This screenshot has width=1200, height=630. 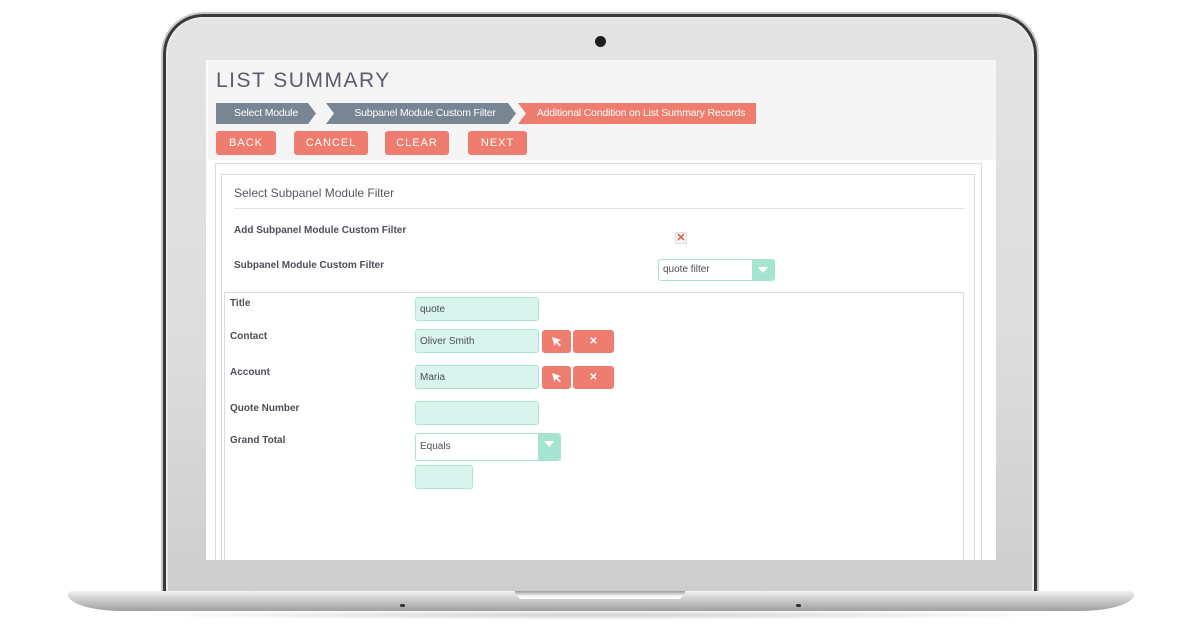 What do you see at coordinates (488, 447) in the screenshot?
I see `grand-total-operator-select: Equals` at bounding box center [488, 447].